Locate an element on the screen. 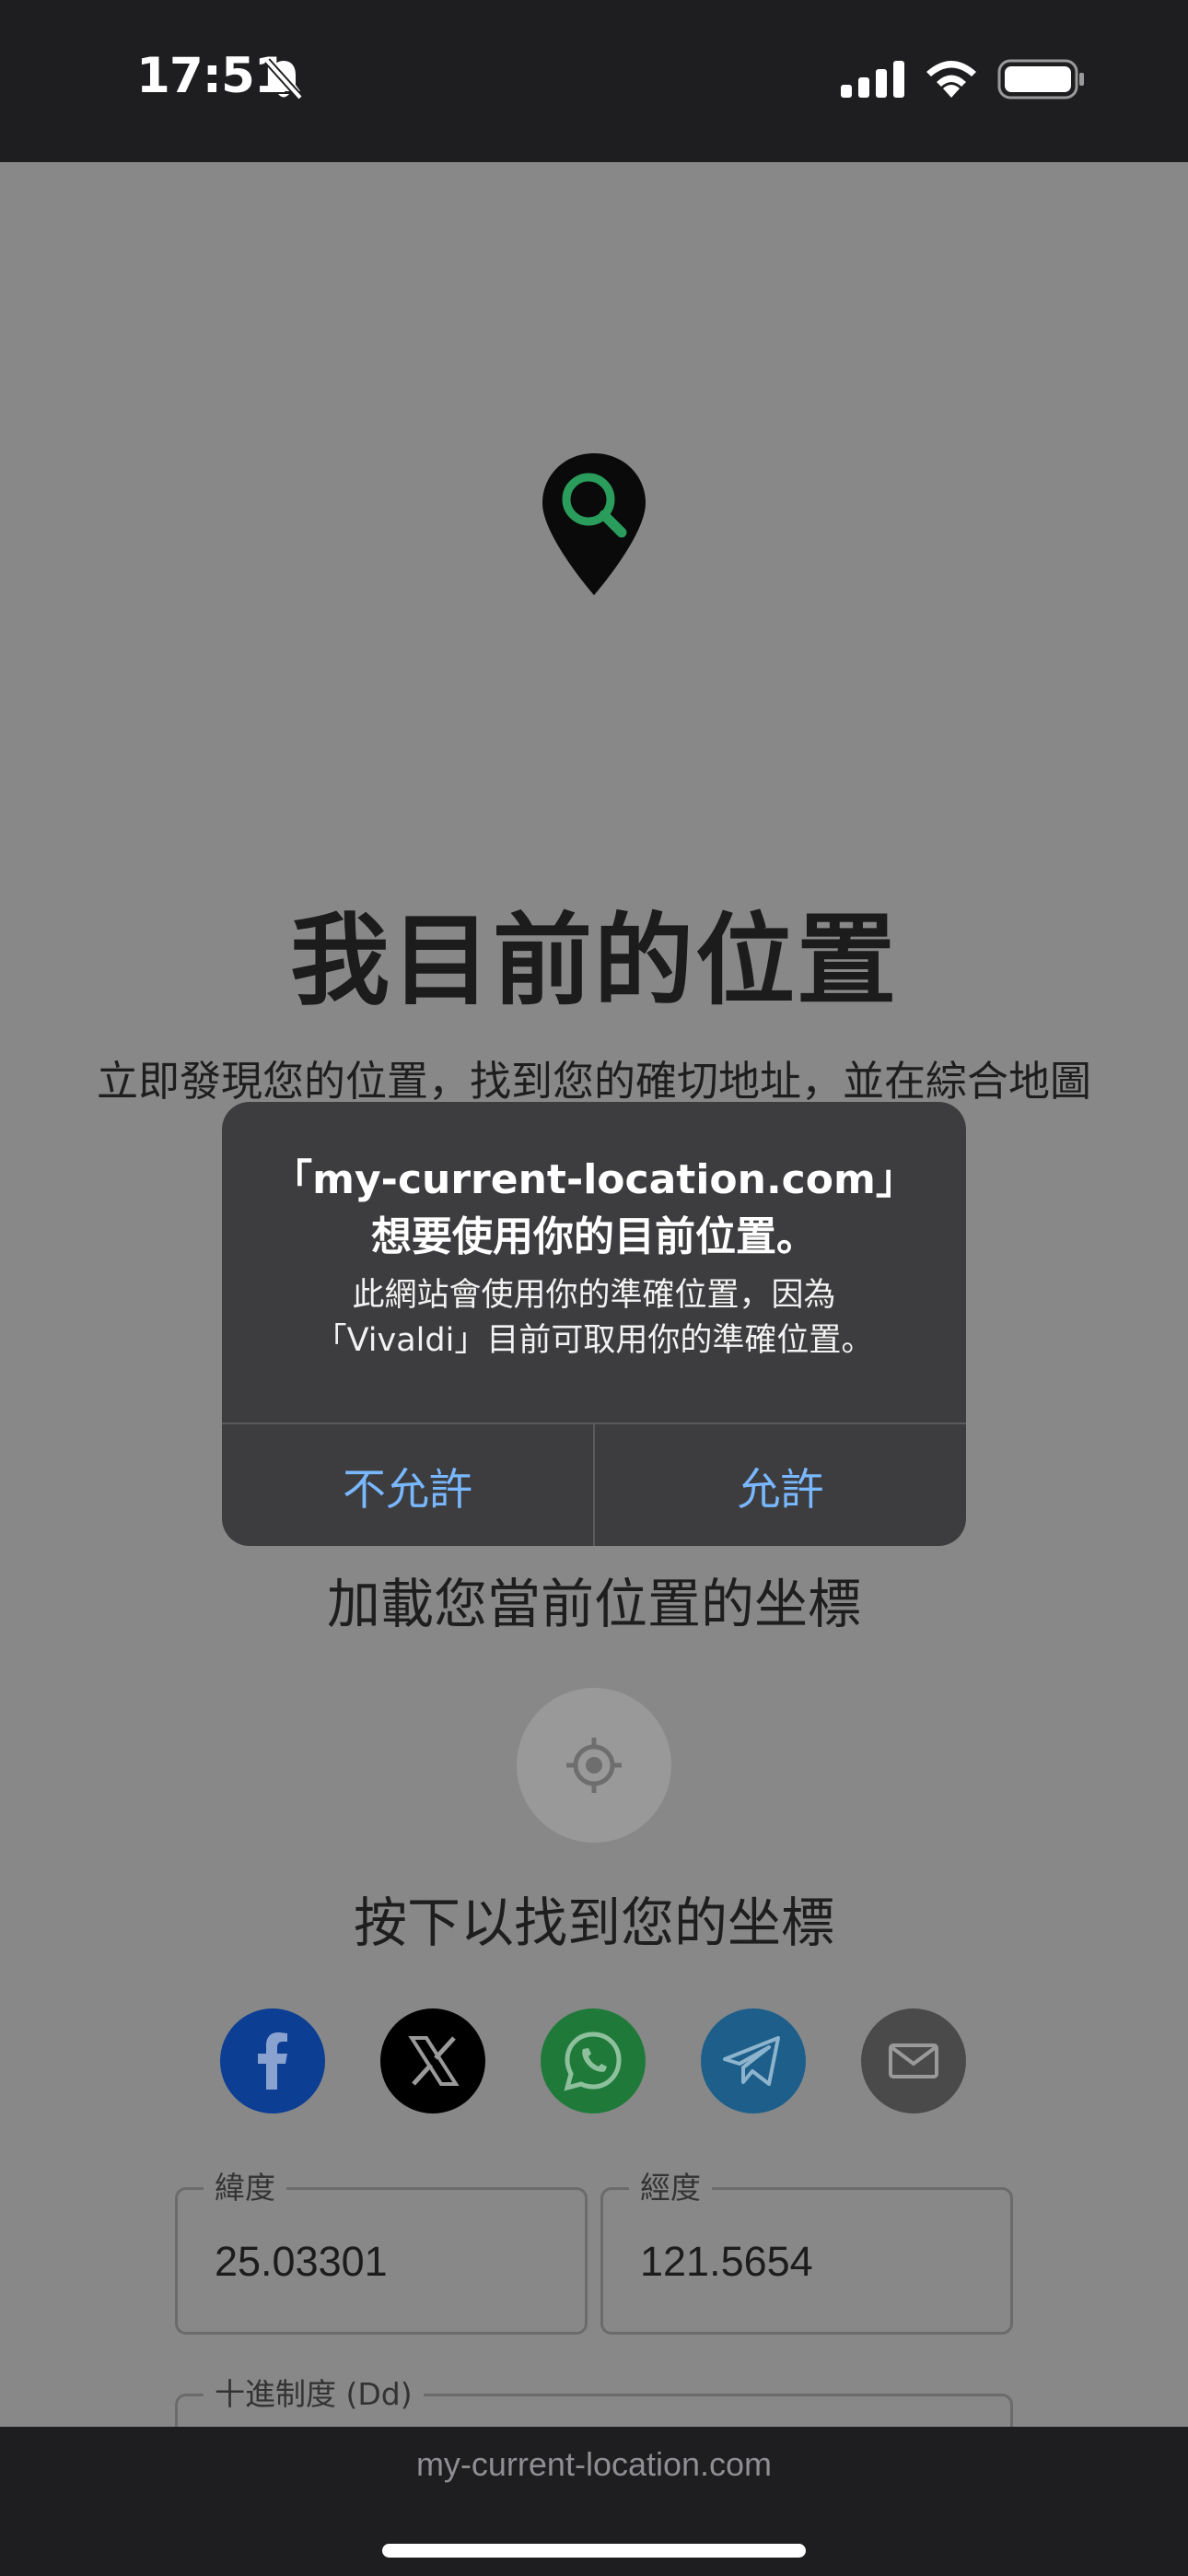 The image size is (1188, 2576). longitude-field: 經度 121.5654 is located at coordinates (806, 2251).